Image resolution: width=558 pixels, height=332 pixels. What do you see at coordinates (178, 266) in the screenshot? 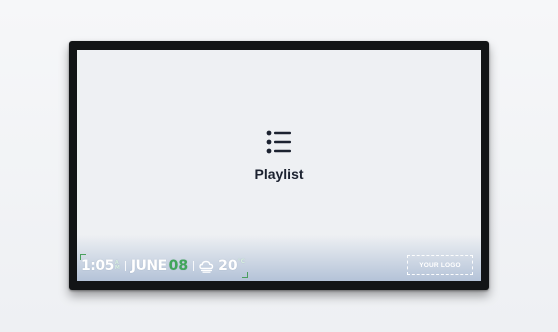
I see `date-day: 08` at bounding box center [178, 266].